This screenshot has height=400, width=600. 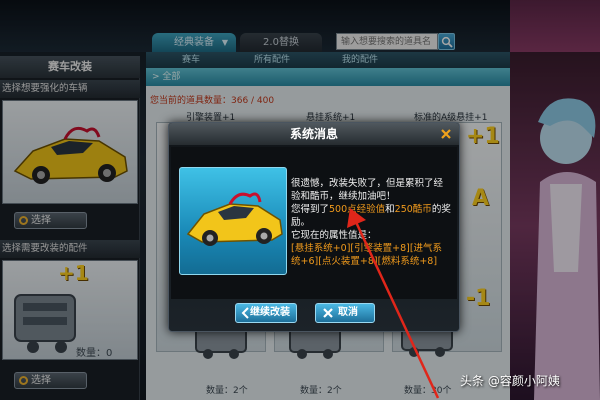 I want to click on watermark: 头条 @容颜小阿姨, so click(x=510, y=381).